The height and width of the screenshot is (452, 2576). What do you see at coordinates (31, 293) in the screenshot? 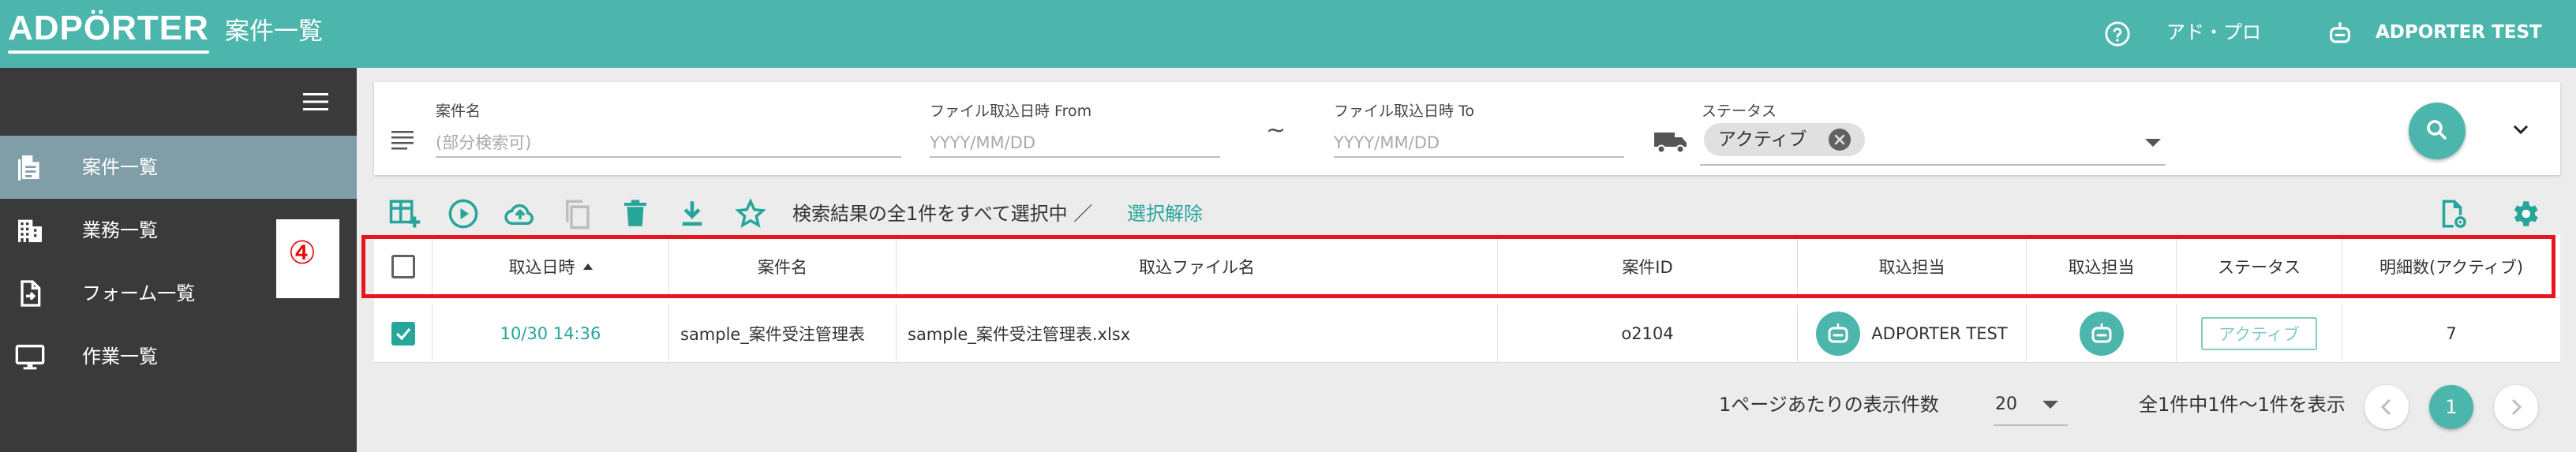
I see `form-import-icon` at bounding box center [31, 293].